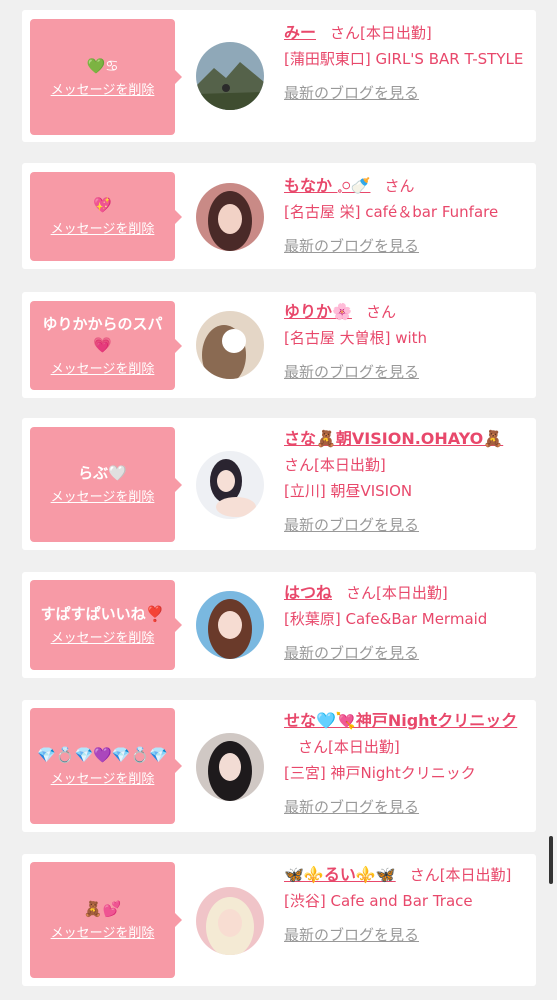  What do you see at coordinates (404, 59) in the screenshot?
I see `shop-name: [蒲田駅東口] GIRL'S BAR T-STYLE` at bounding box center [404, 59].